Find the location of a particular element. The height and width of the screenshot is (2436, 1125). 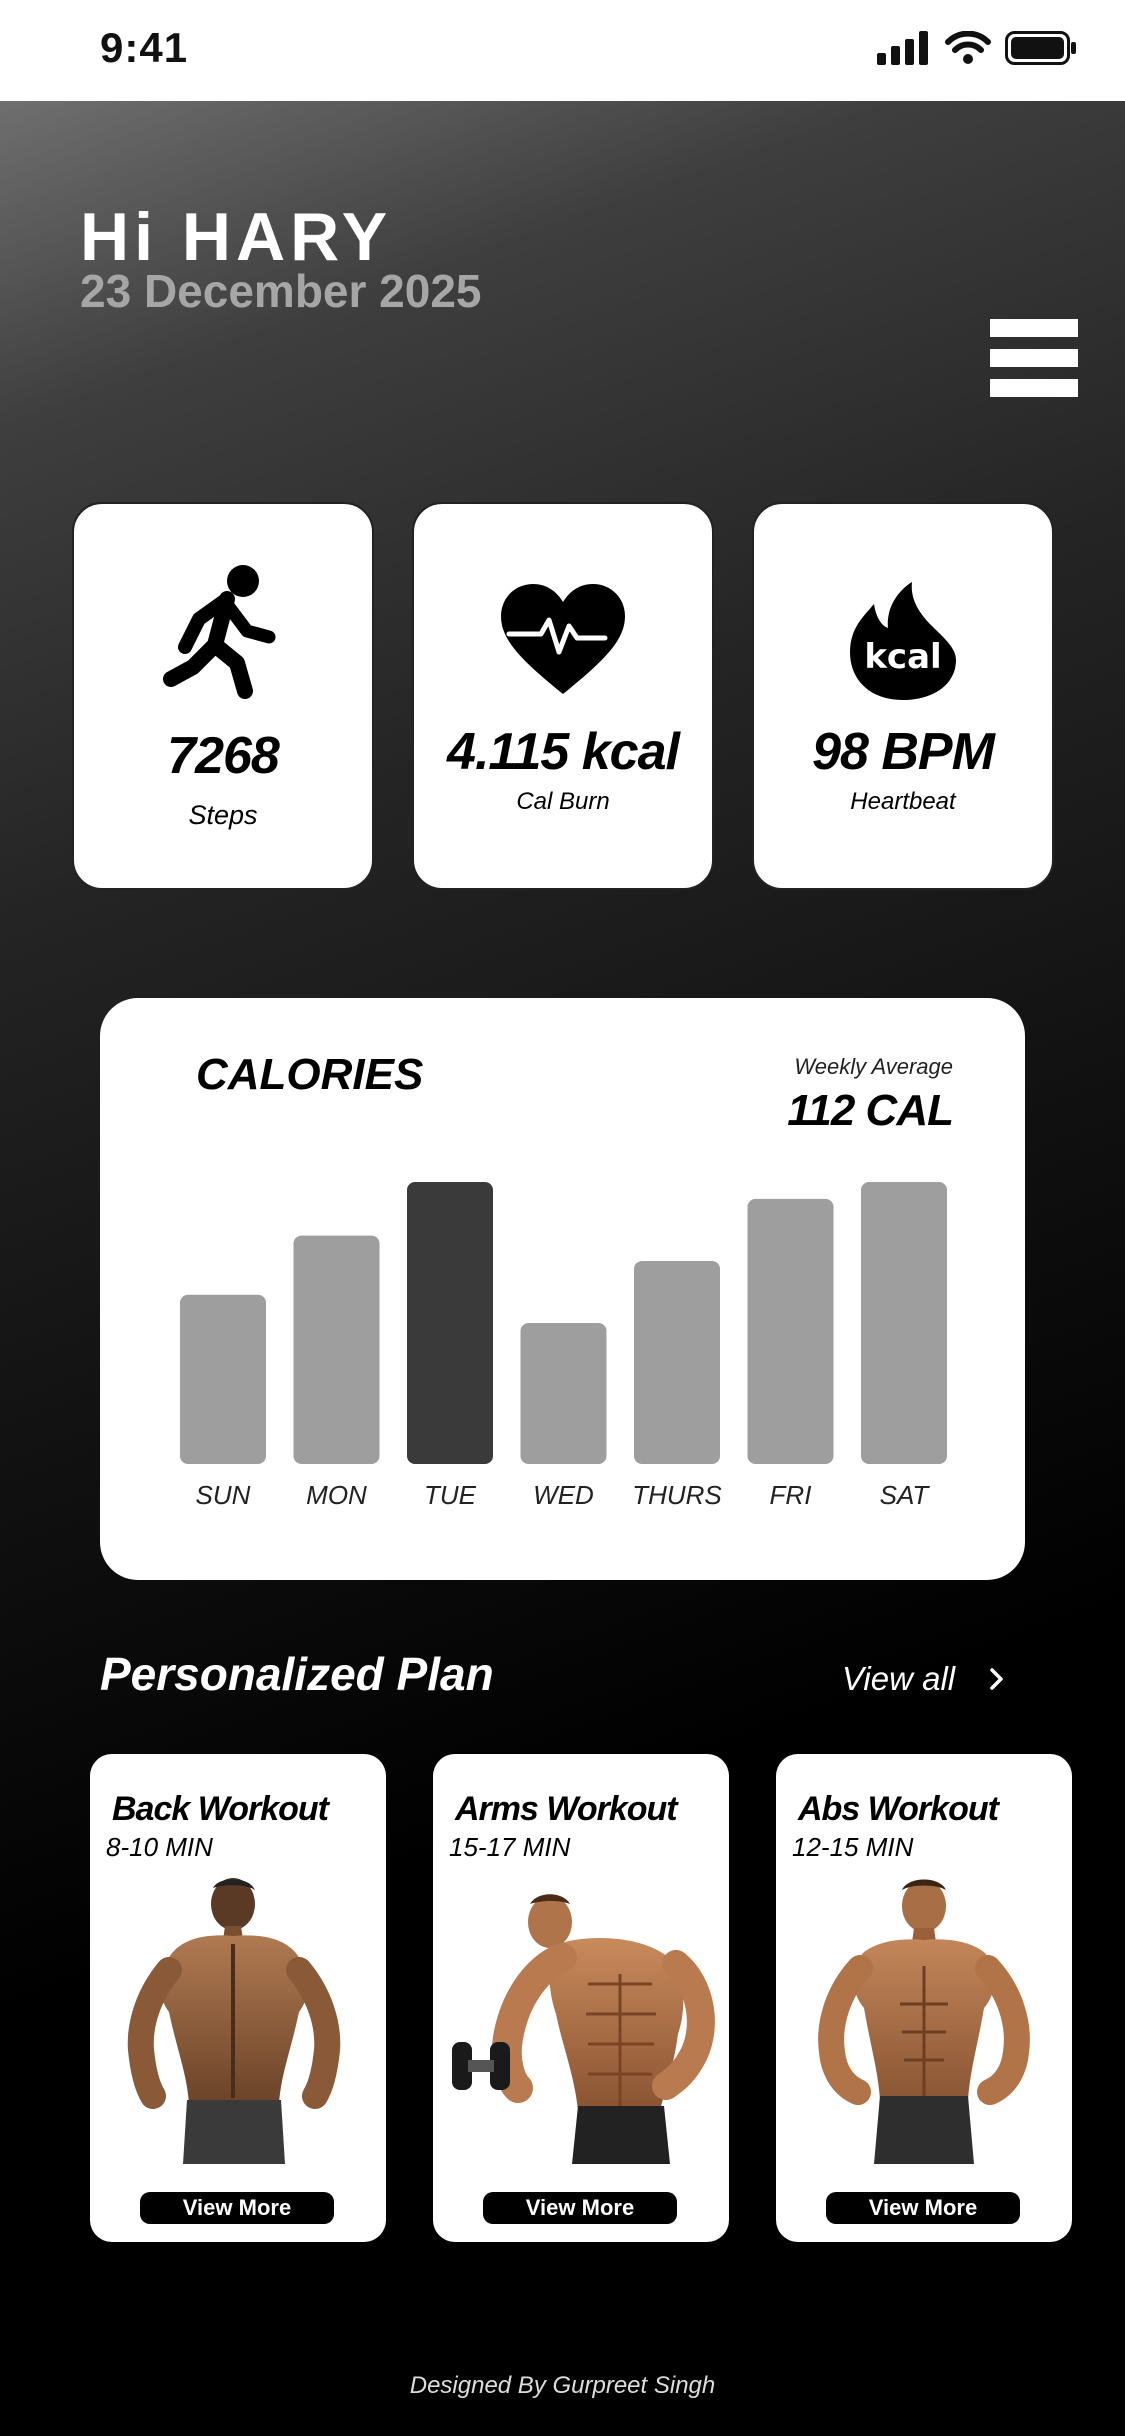

cellular-signal-icon is located at coordinates (902, 48).